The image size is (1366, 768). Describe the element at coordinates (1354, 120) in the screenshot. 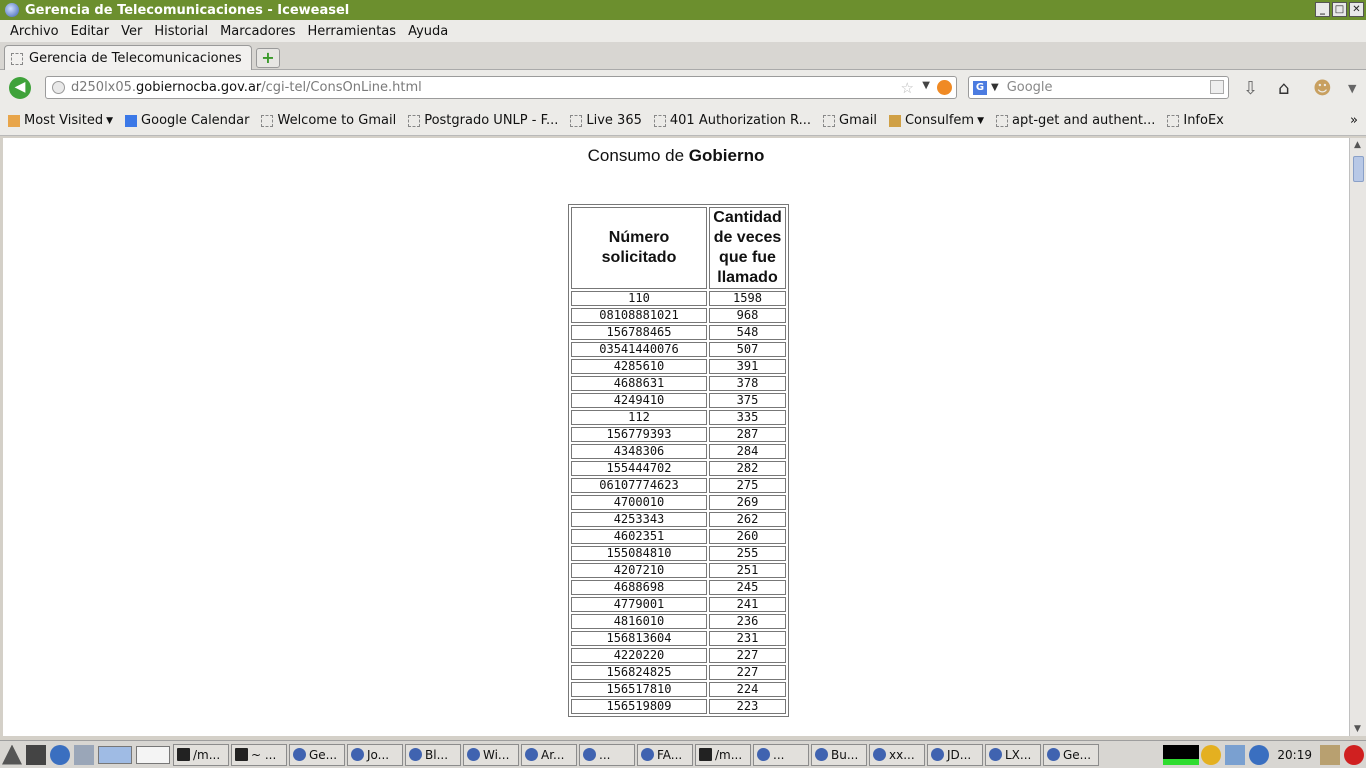

I see `bookmarks-overflow-icon: »` at that location.